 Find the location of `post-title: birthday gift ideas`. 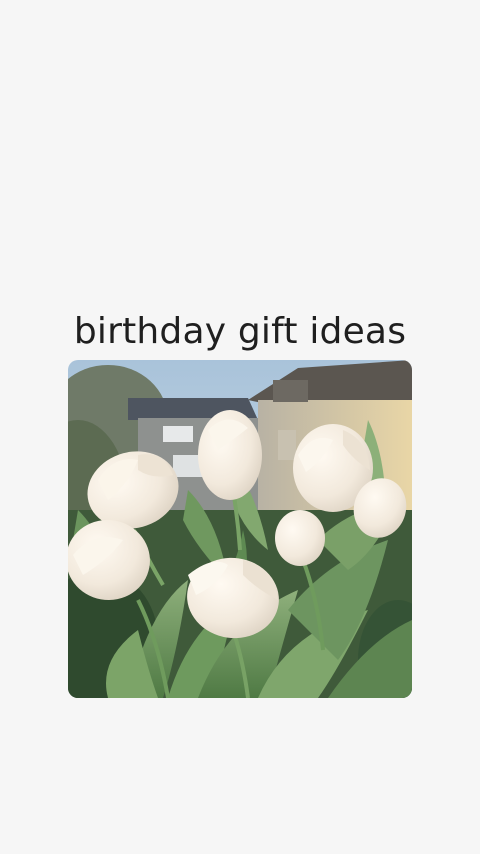

post-title: birthday gift ideas is located at coordinates (240, 331).